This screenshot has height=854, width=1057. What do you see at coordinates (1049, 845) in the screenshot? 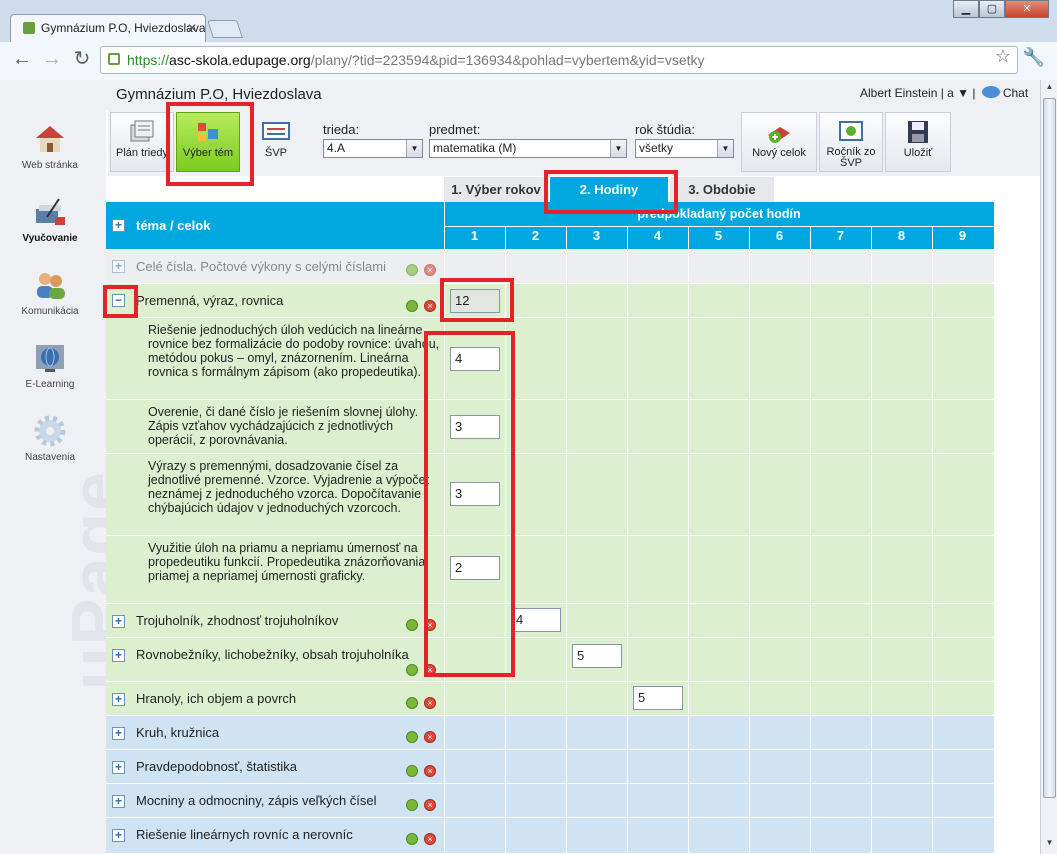
I see `scroll-down-icon: ▼` at bounding box center [1049, 845].